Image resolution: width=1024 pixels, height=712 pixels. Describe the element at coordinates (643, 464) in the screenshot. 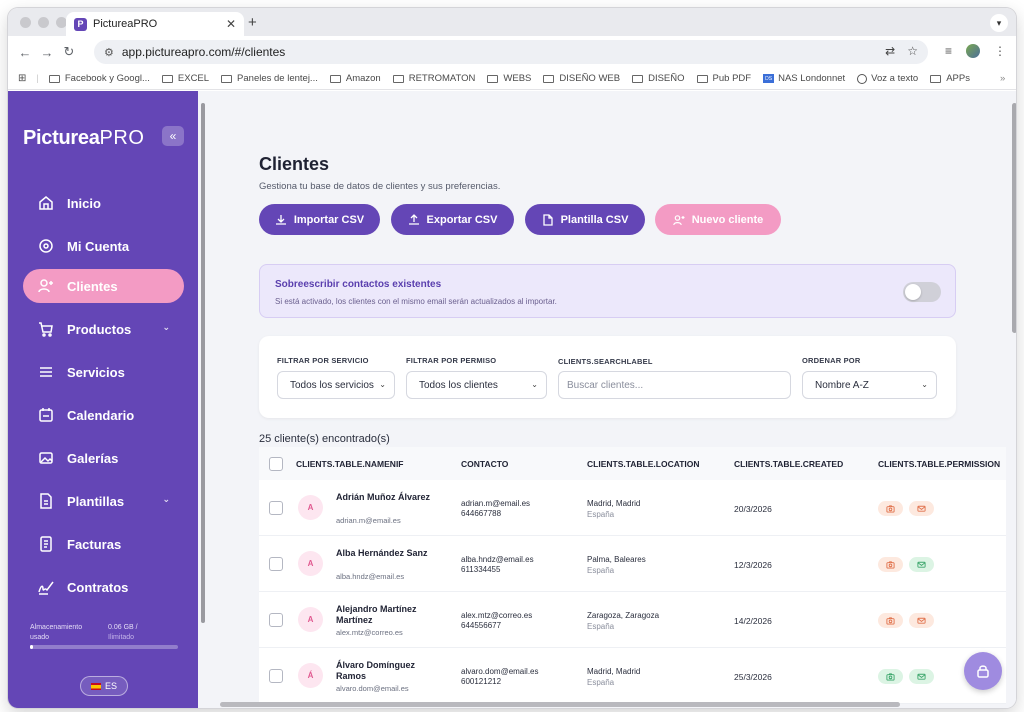

I see `column-header-location: CLIENTS.TABLE.LOCATION` at that location.